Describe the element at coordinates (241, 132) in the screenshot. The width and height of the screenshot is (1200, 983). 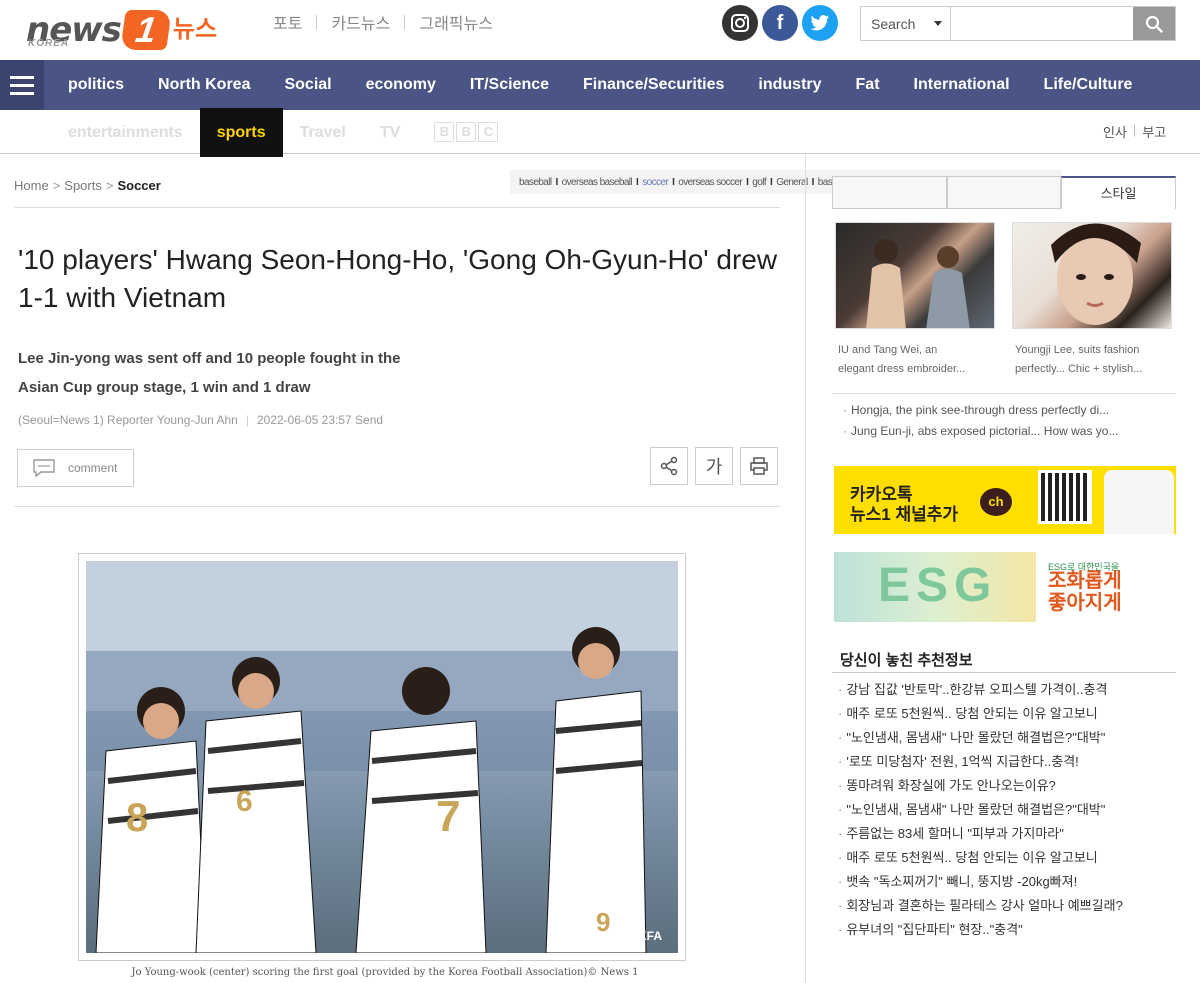
I see `subnav-item-sports: sports` at that location.